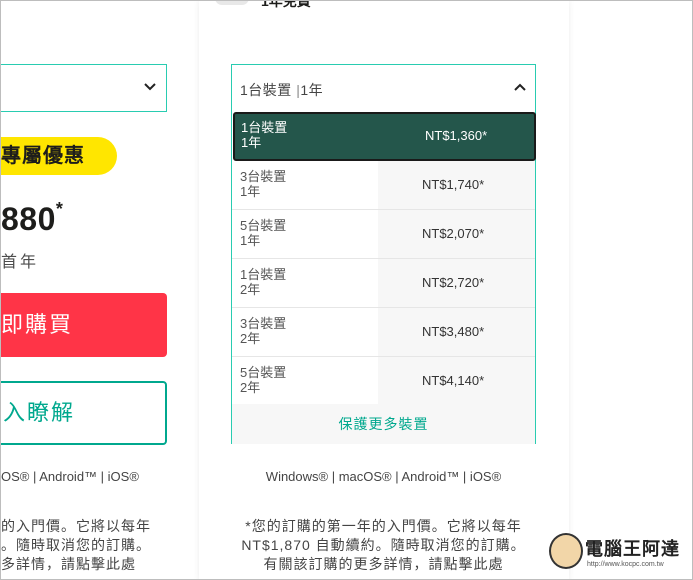  What do you see at coordinates (456, 135) in the screenshot?
I see `option-price: NT$1,360*` at bounding box center [456, 135].